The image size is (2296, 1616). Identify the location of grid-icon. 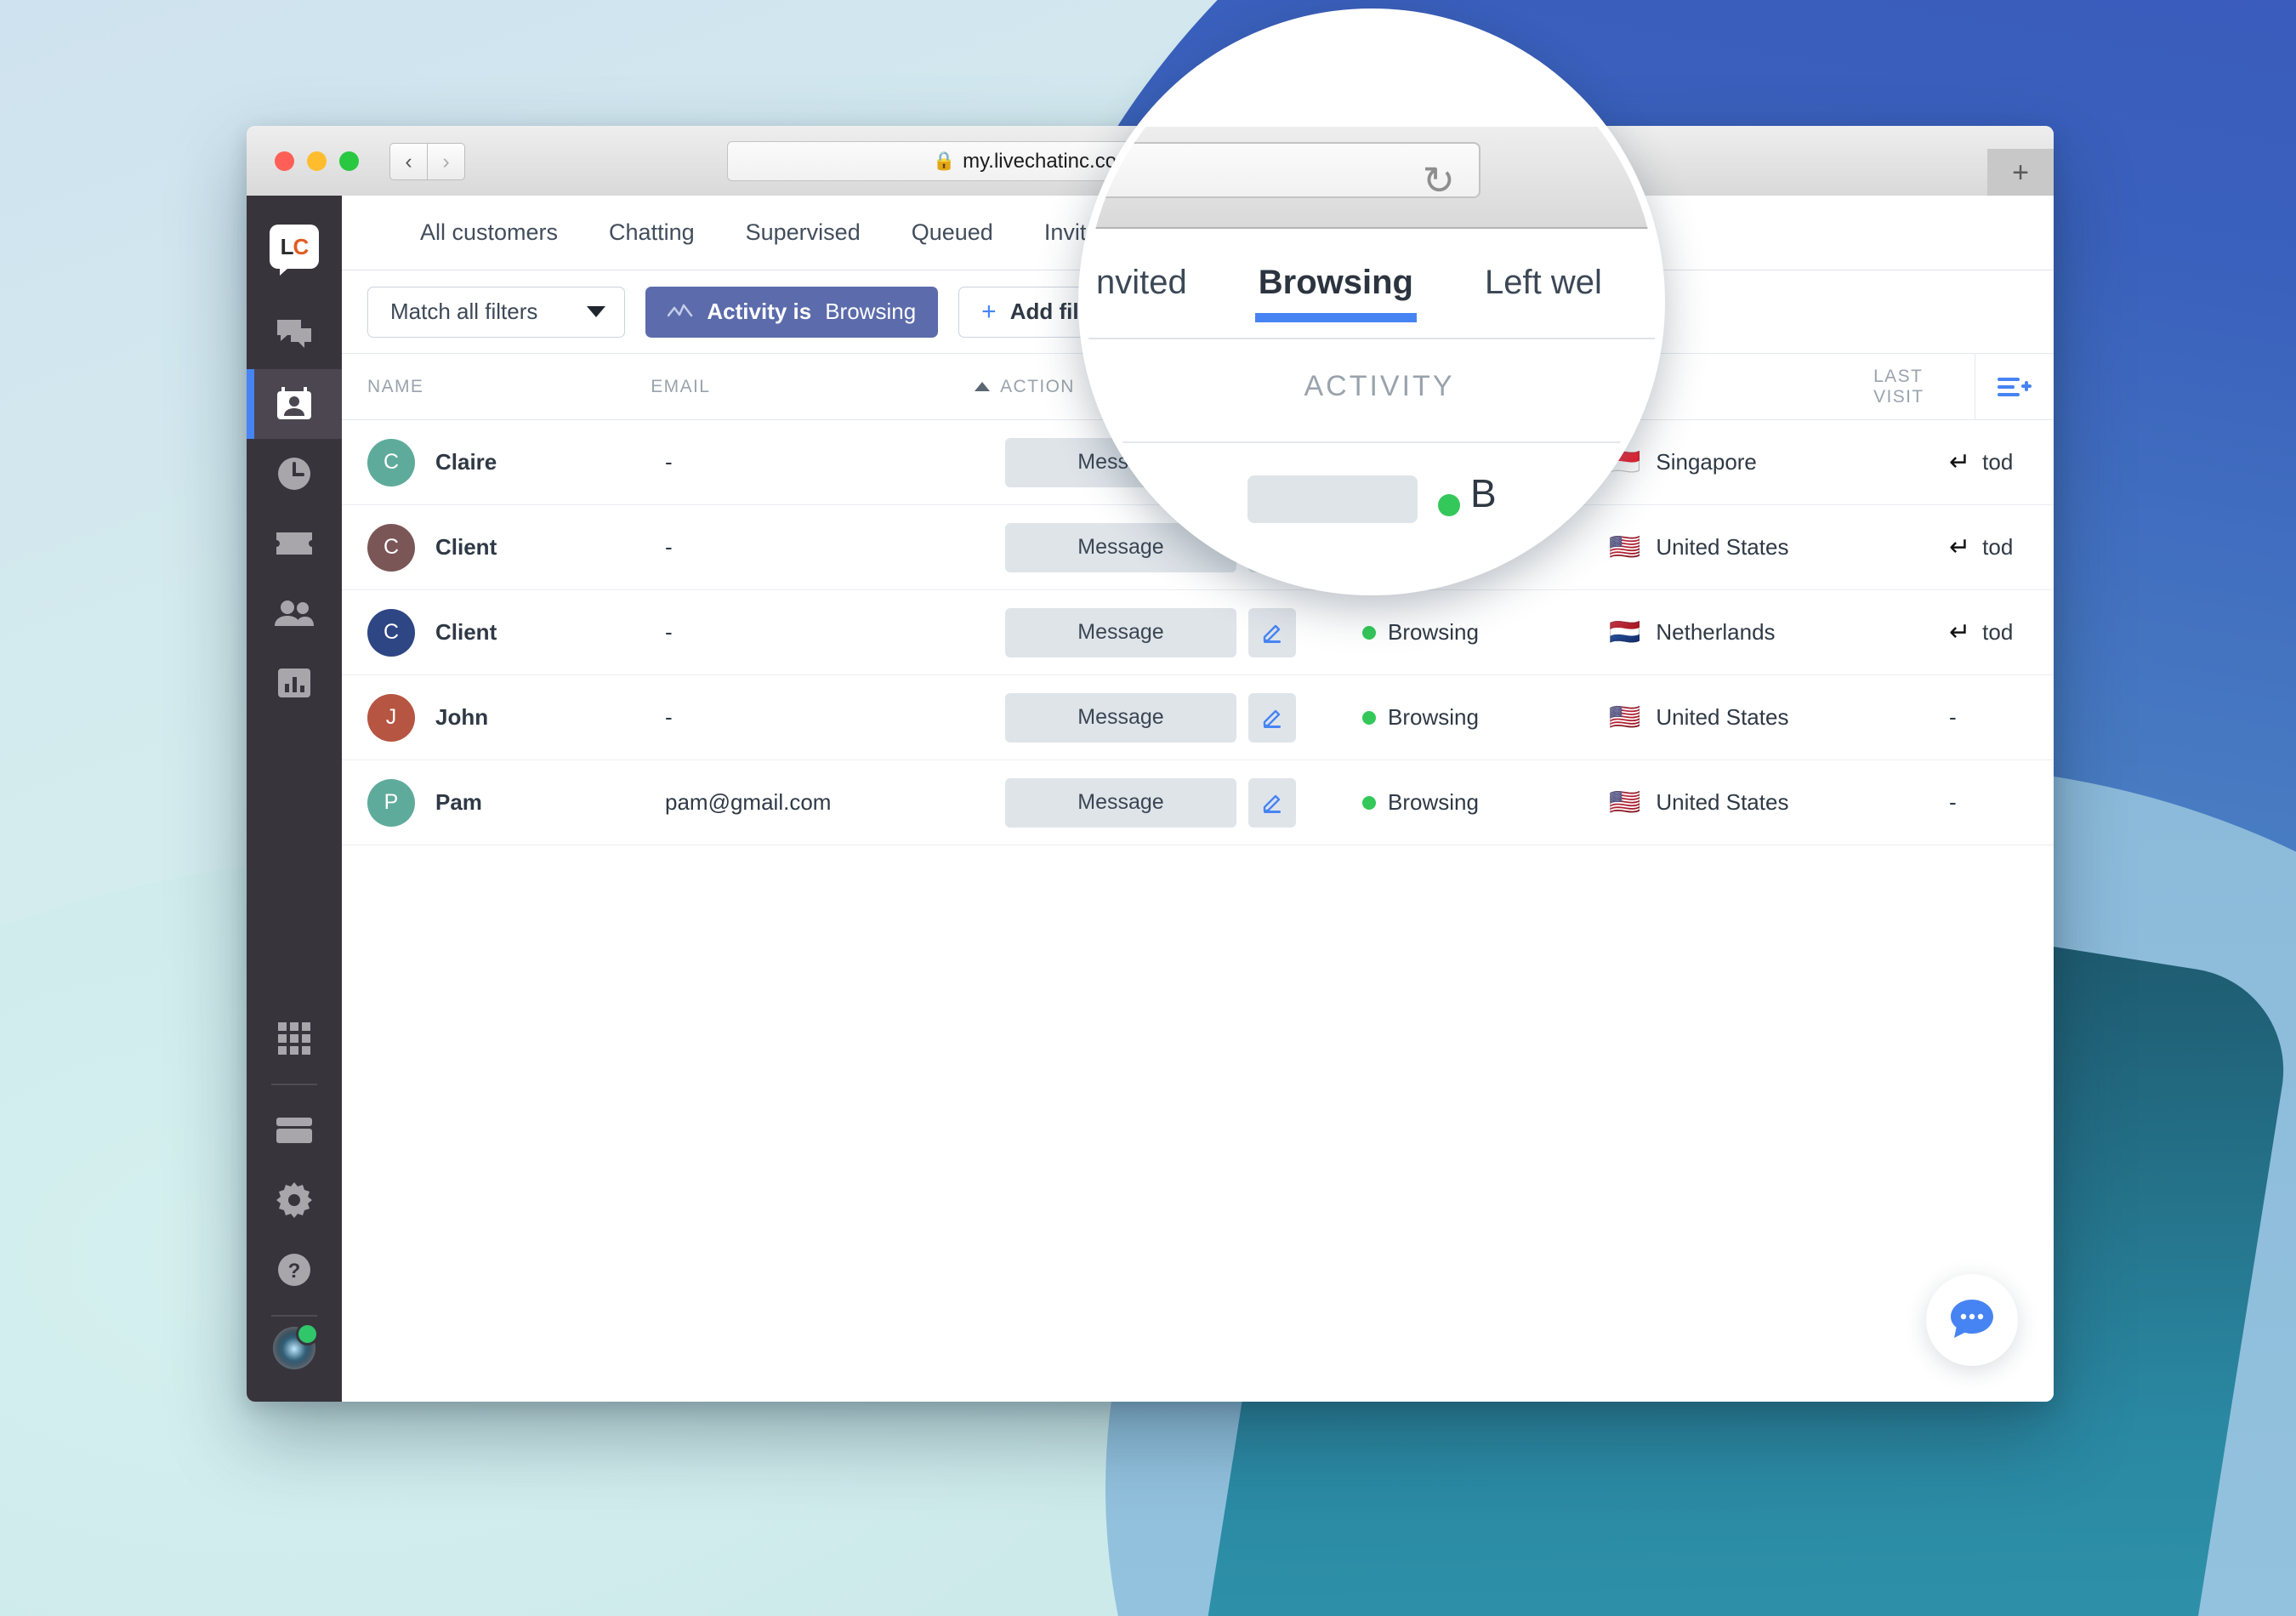
(294, 1038).